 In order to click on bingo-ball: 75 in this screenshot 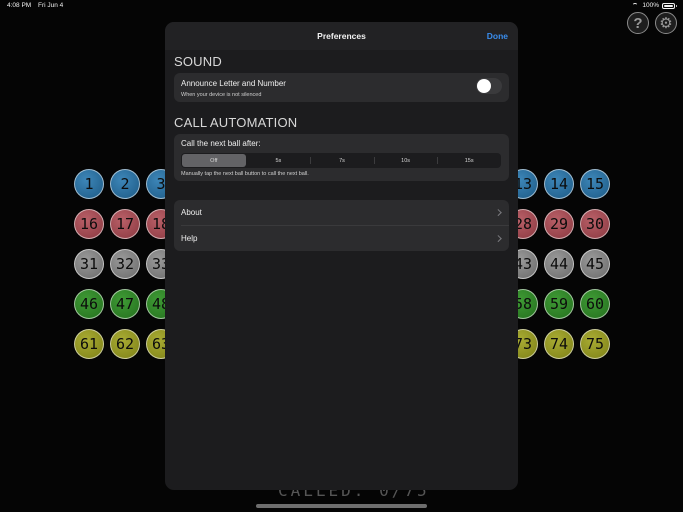, I will do `click(595, 344)`.